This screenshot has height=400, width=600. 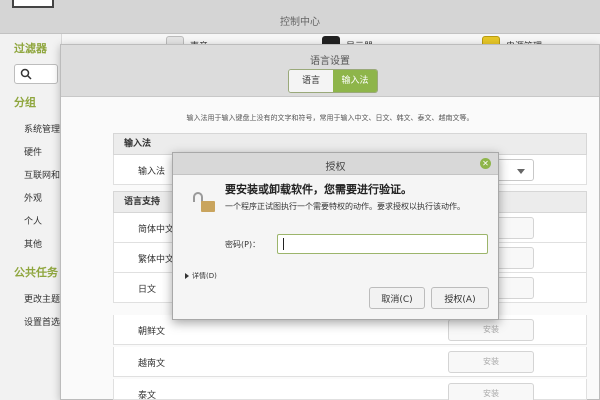 What do you see at coordinates (350, 389) in the screenshot?
I see `language-row: 泰文 安装` at bounding box center [350, 389].